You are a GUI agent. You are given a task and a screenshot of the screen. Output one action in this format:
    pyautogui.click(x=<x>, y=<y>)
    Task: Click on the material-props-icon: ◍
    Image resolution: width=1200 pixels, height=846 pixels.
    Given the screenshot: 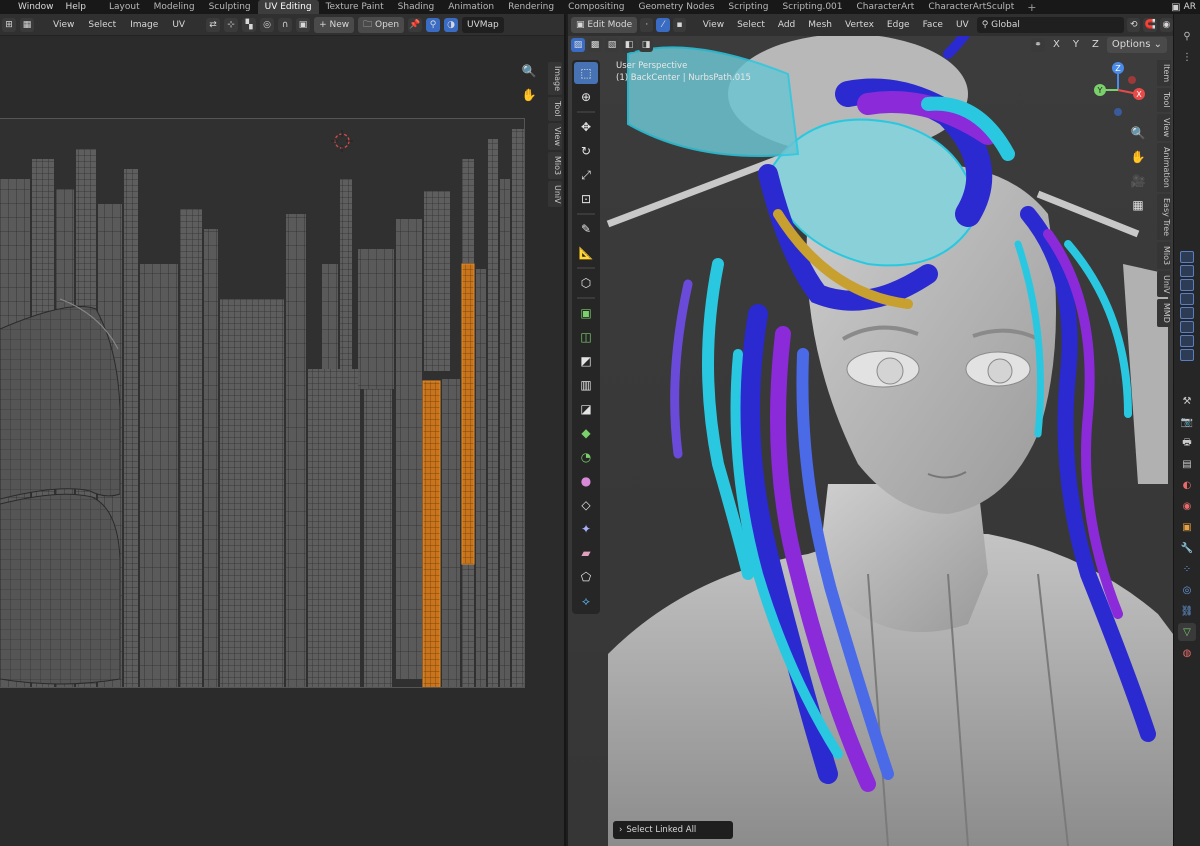 What is the action you would take?
    pyautogui.click(x=1187, y=653)
    